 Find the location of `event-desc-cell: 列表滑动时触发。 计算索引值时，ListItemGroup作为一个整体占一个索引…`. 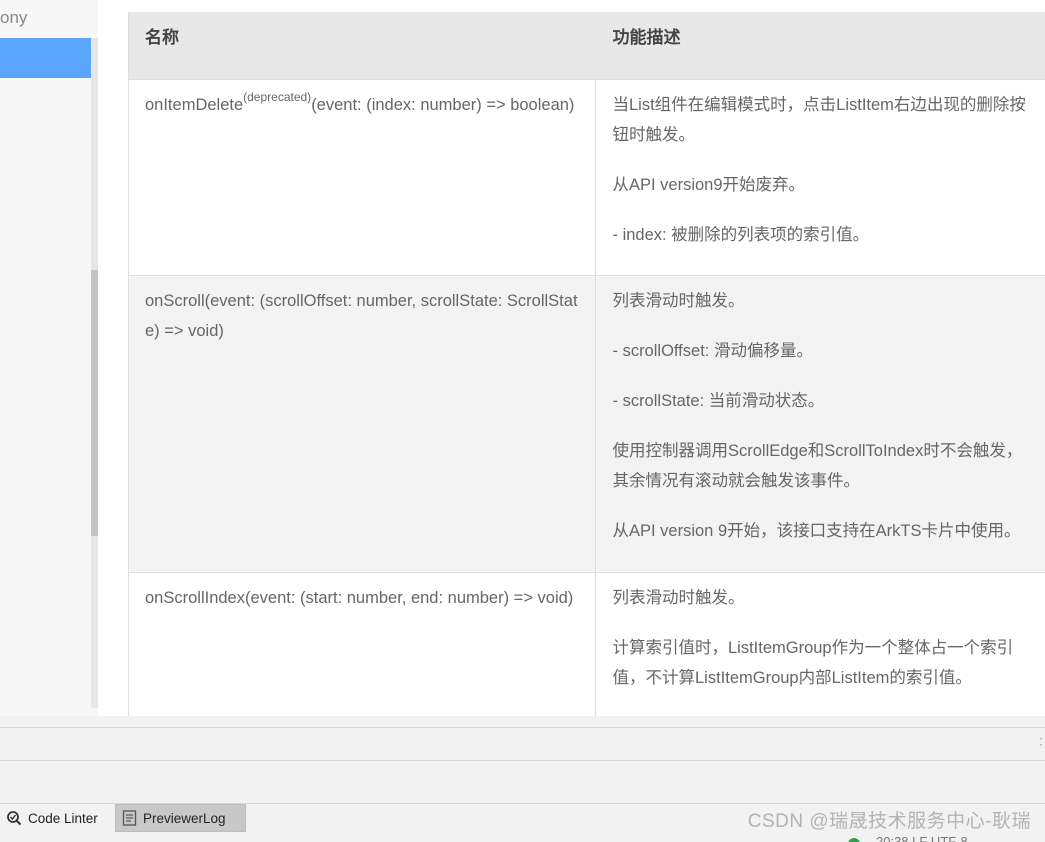

event-desc-cell: 列表滑动时触发。 计算索引值时，ListItemGroup作为一个整体占一个索引… is located at coordinates (820, 644).